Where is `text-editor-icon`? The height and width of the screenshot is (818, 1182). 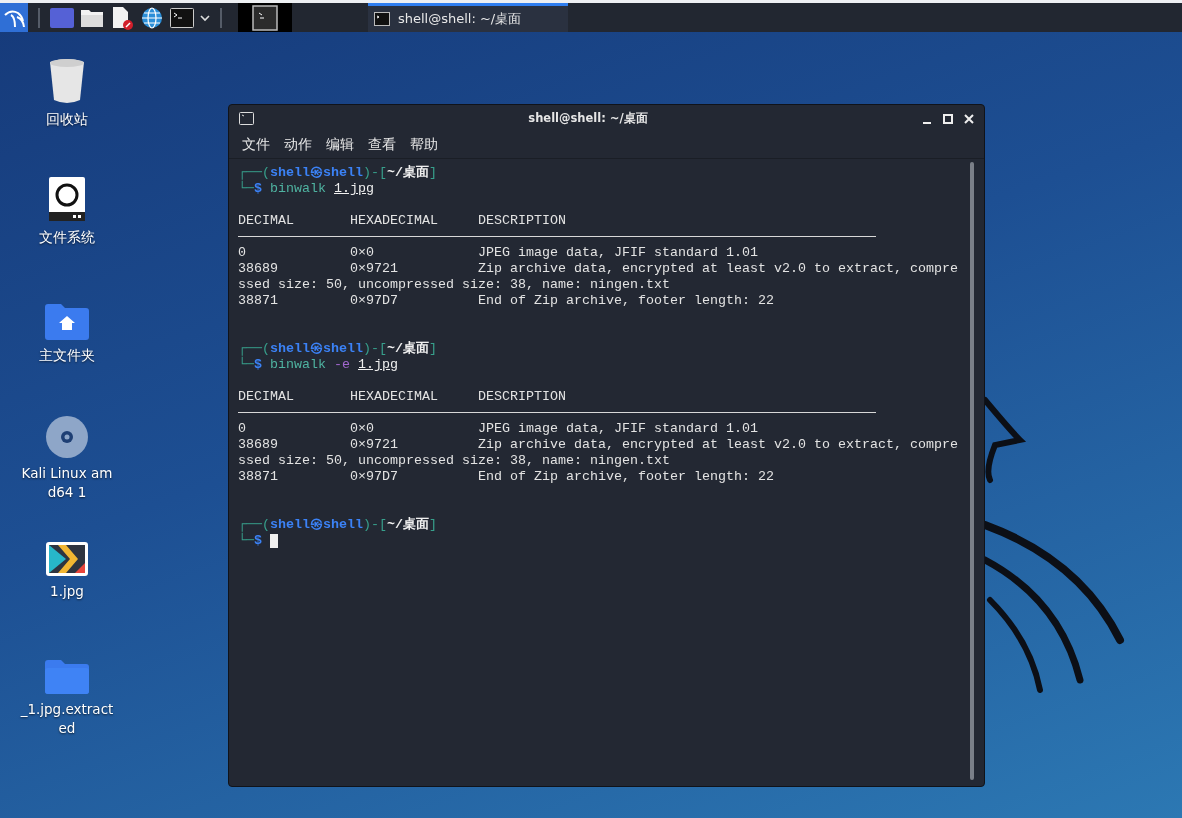
text-editor-icon is located at coordinates (122, 17).